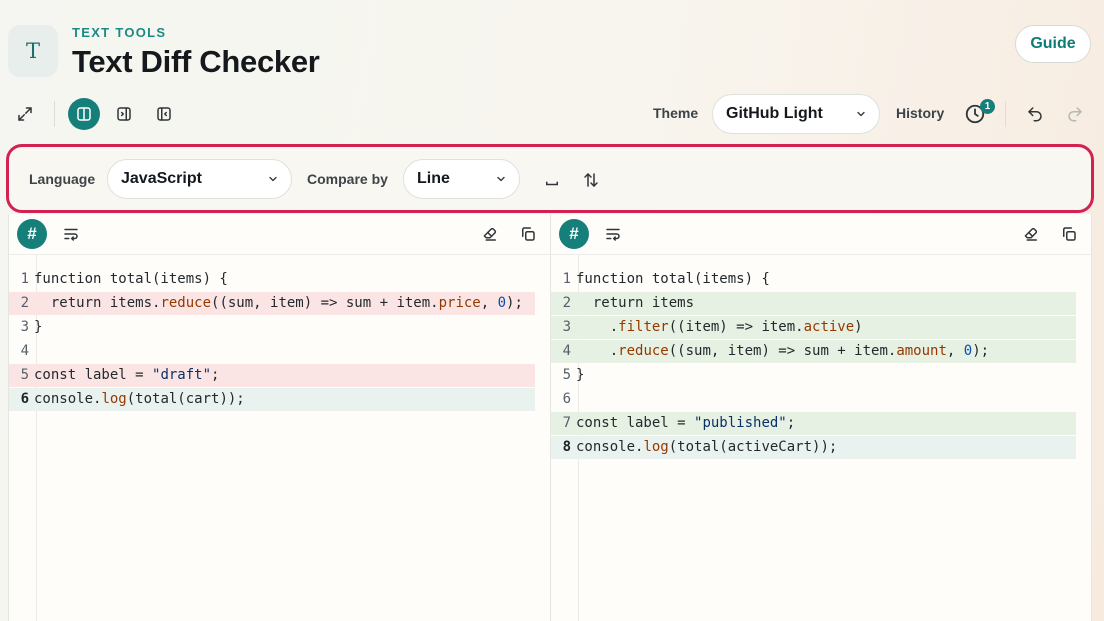 Image resolution: width=1104 pixels, height=621 pixels. Describe the element at coordinates (635, 303) in the screenshot. I see `line-text: return items` at that location.